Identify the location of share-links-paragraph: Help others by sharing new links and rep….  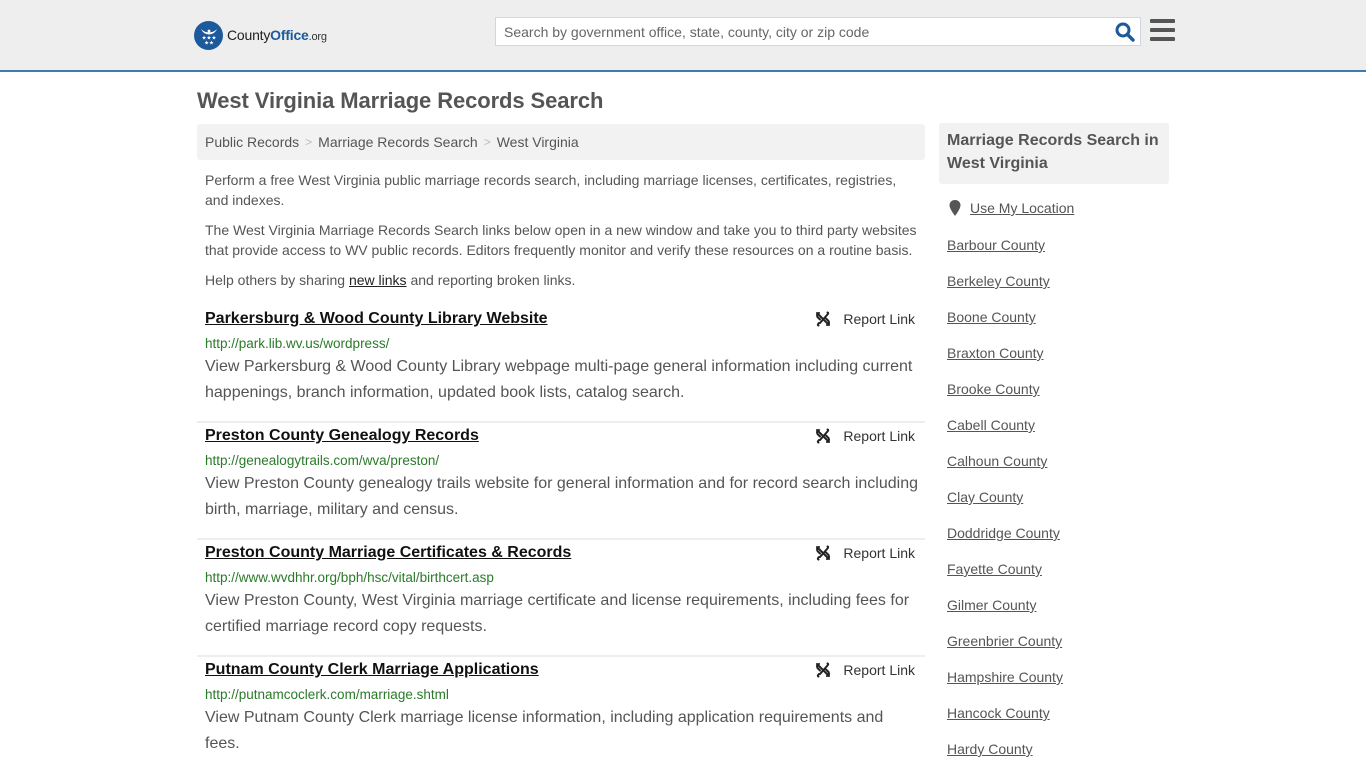
(390, 280).